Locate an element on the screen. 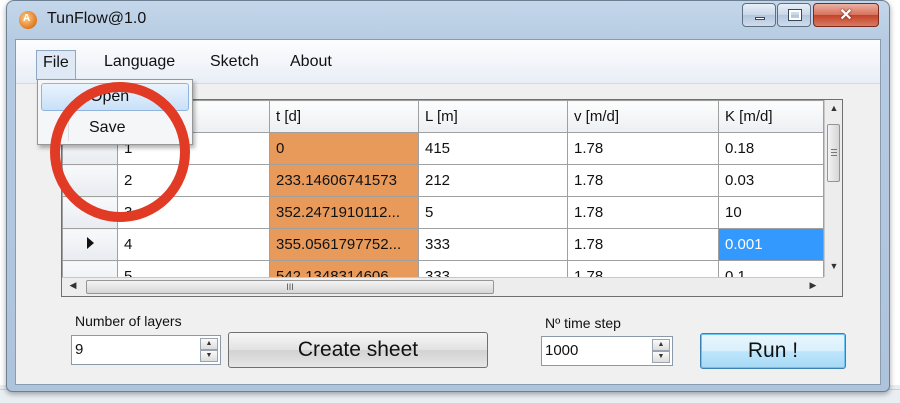 This screenshot has height=403, width=900. layers-spinner-arrows: ▲ ▼ is located at coordinates (209, 350).